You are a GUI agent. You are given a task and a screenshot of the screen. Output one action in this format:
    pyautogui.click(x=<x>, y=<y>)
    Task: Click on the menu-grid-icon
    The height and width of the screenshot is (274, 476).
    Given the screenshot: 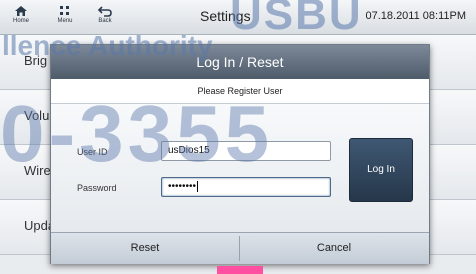 What is the action you would take?
    pyautogui.click(x=64, y=10)
    